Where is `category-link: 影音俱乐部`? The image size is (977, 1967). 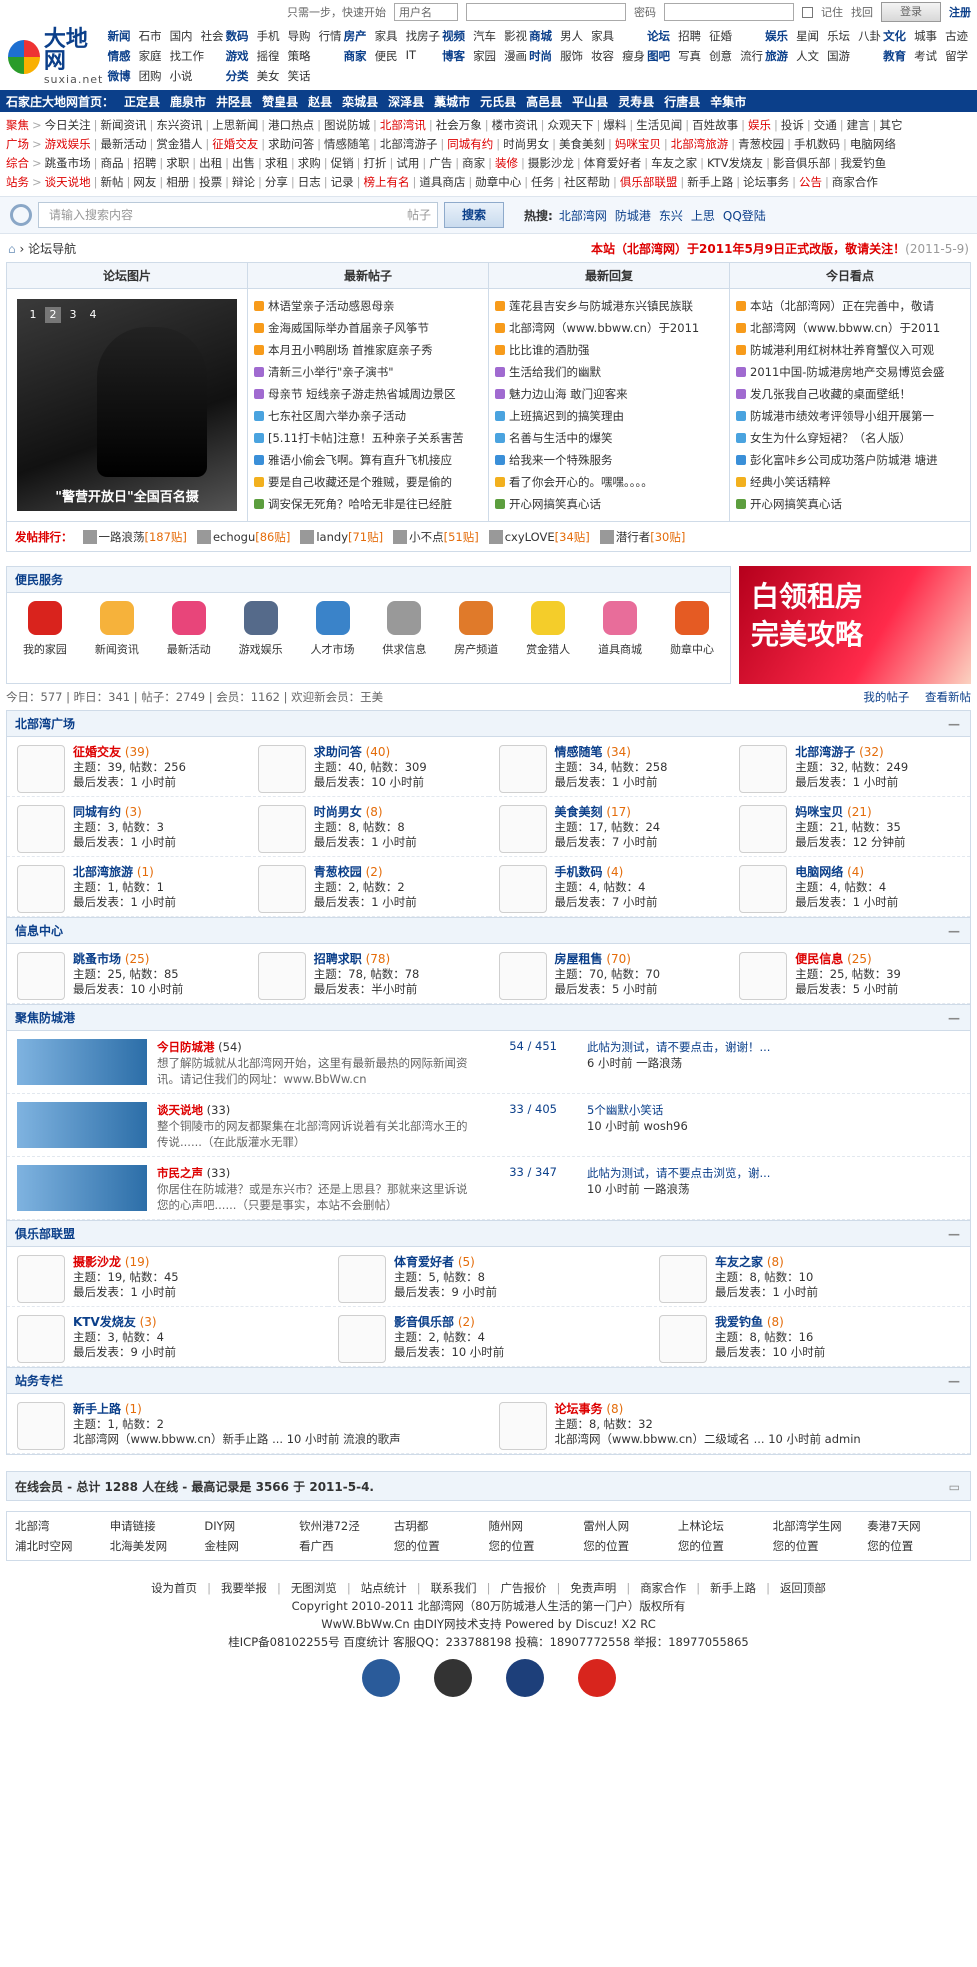 category-link: 影音俱乐部 is located at coordinates (802, 163).